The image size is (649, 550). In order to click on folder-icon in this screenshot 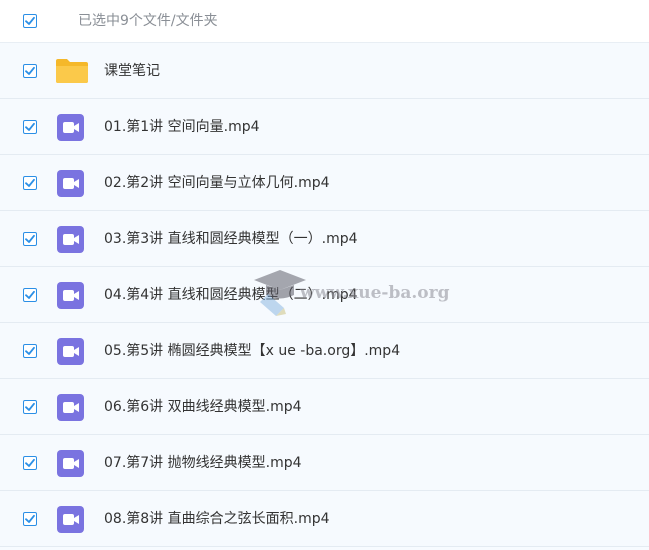, I will do `click(72, 71)`.